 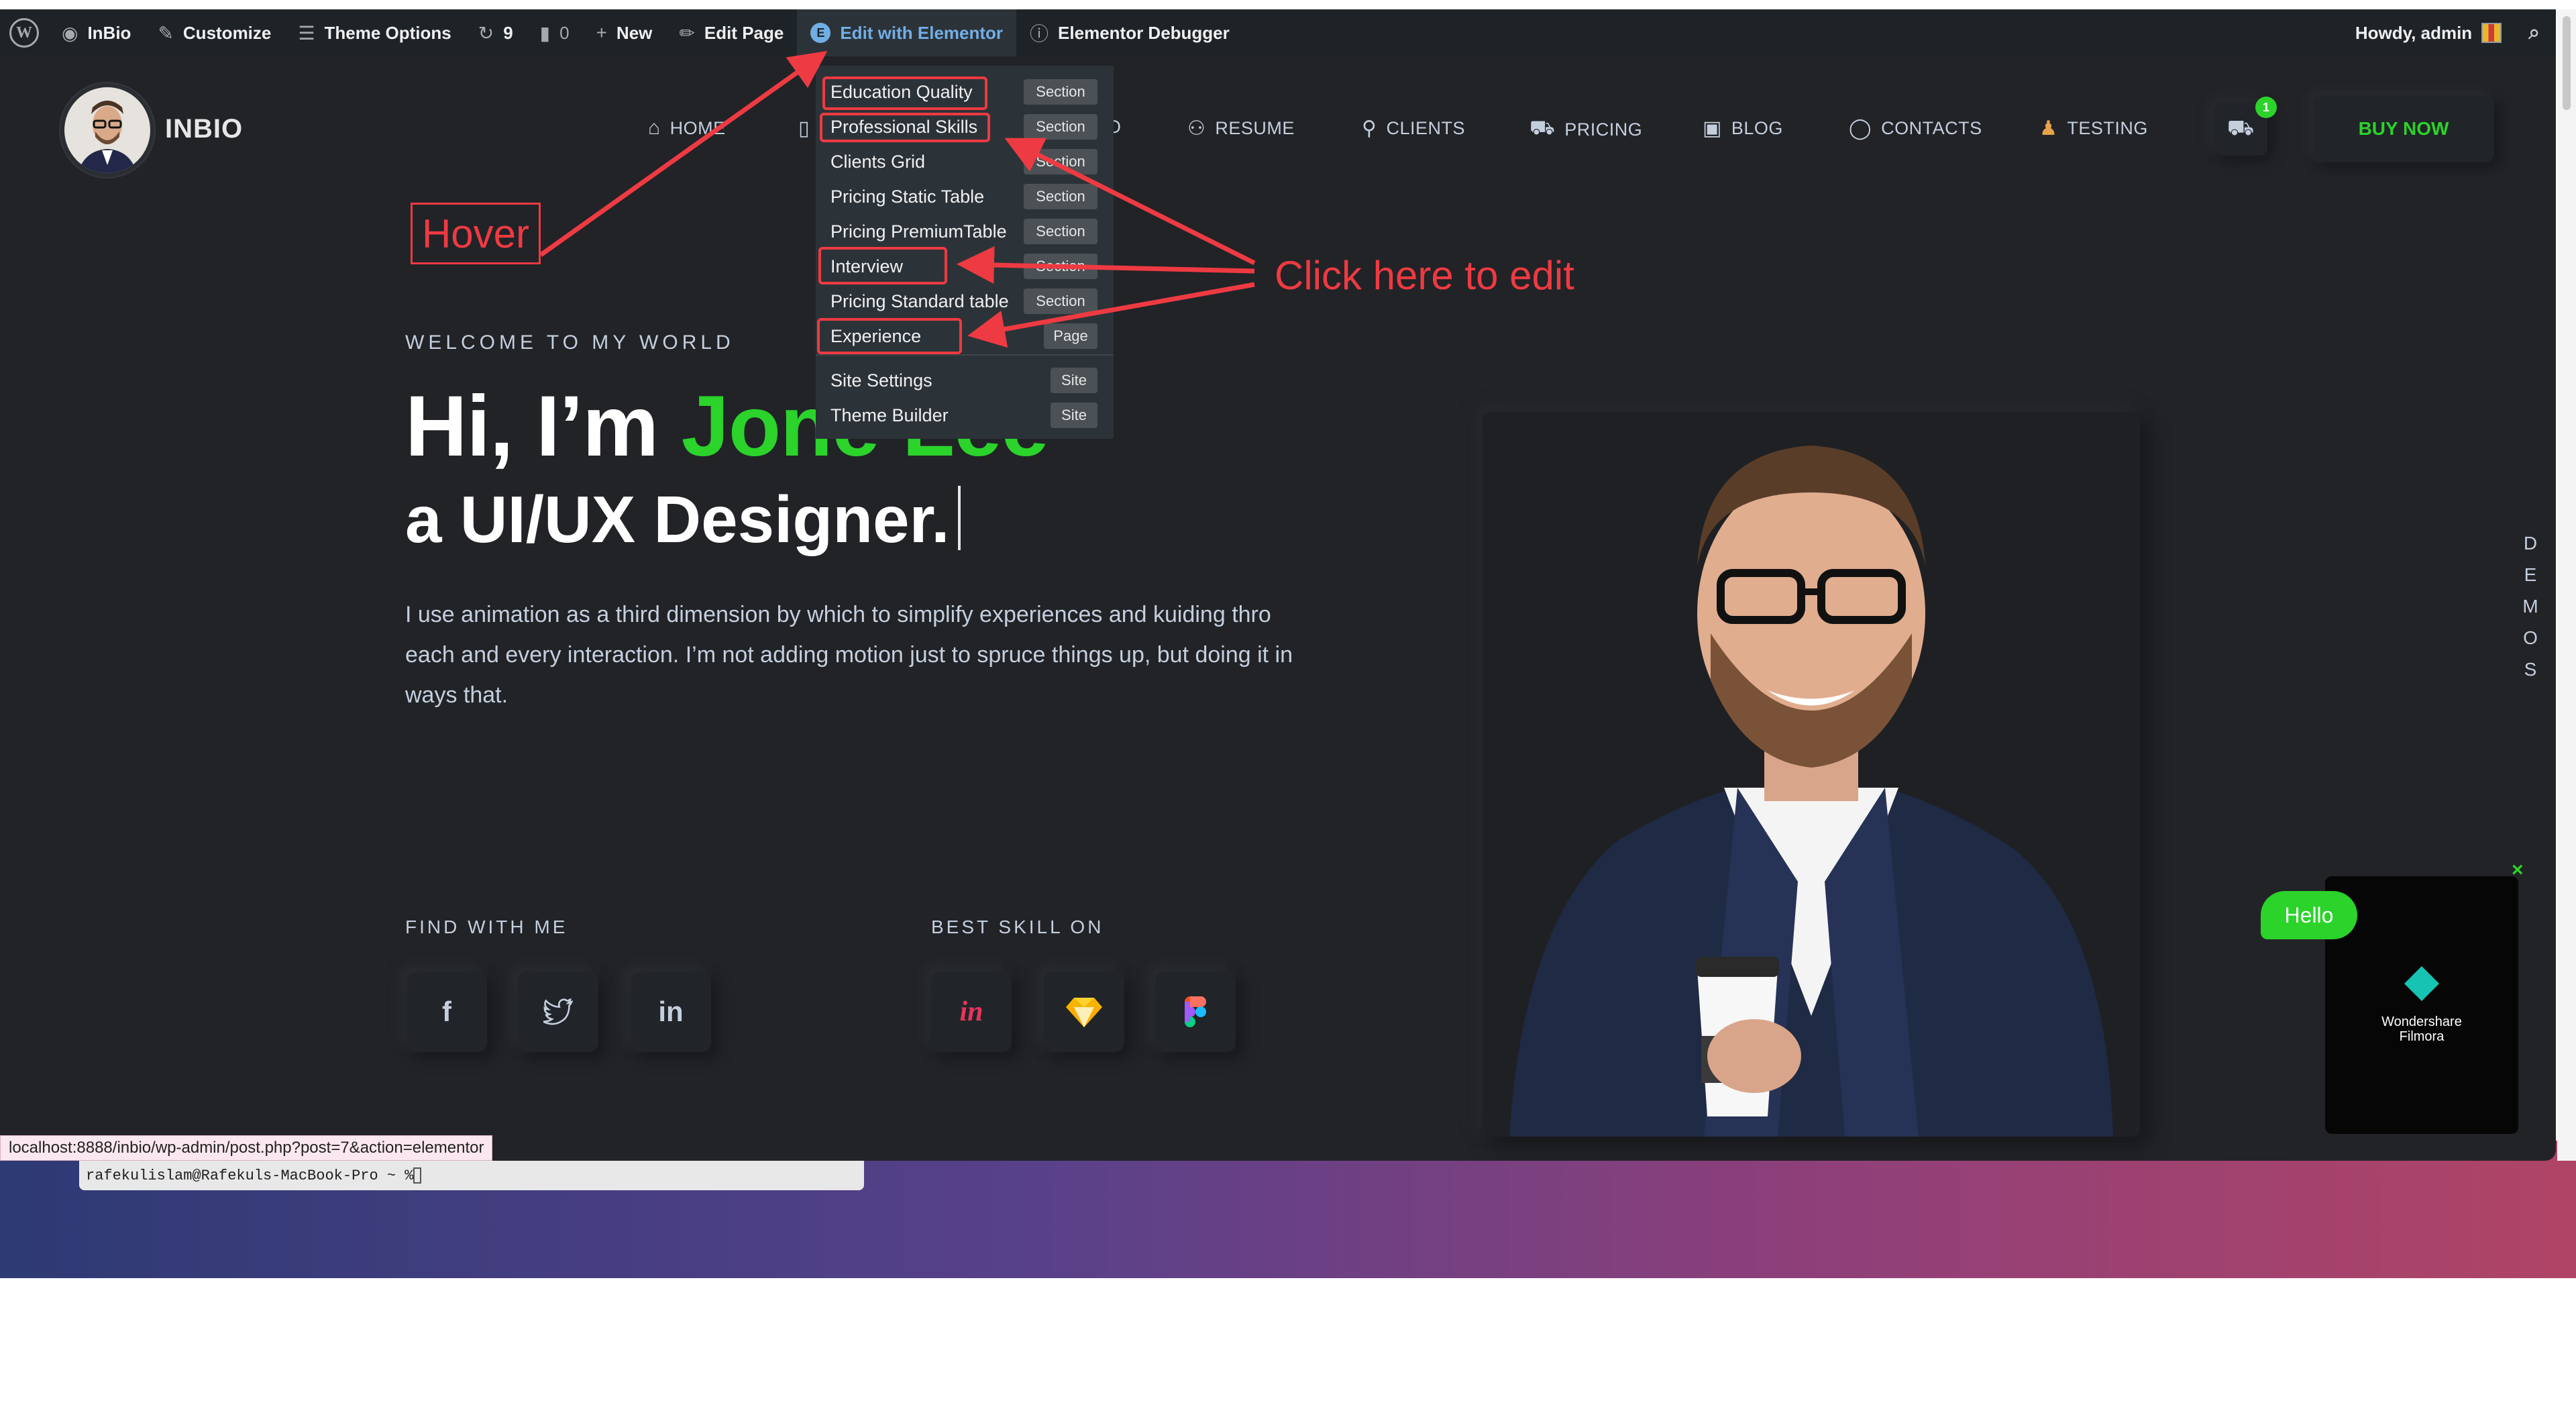 What do you see at coordinates (1130, 202) in the screenshot?
I see `arrow-to-professional-skills` at bounding box center [1130, 202].